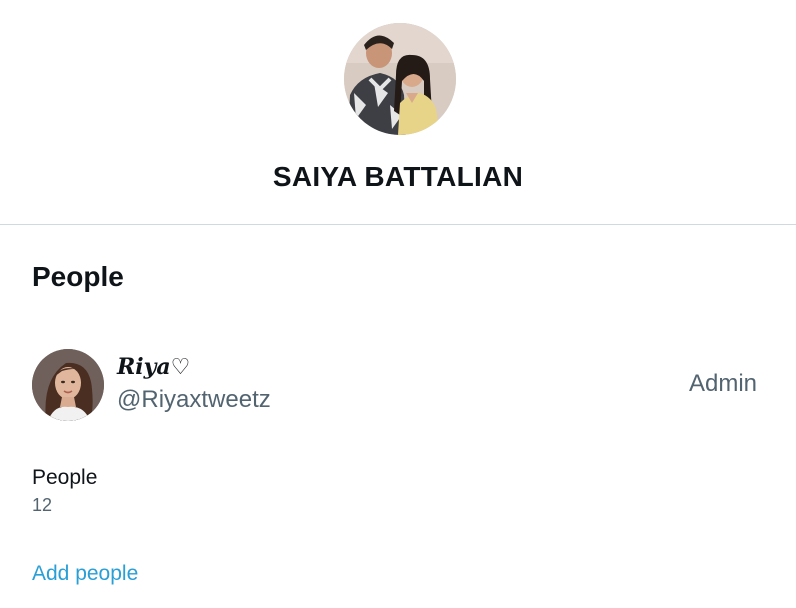 The height and width of the screenshot is (608, 796). Describe the element at coordinates (722, 383) in the screenshot. I see `member-role-badge: Admin` at that location.